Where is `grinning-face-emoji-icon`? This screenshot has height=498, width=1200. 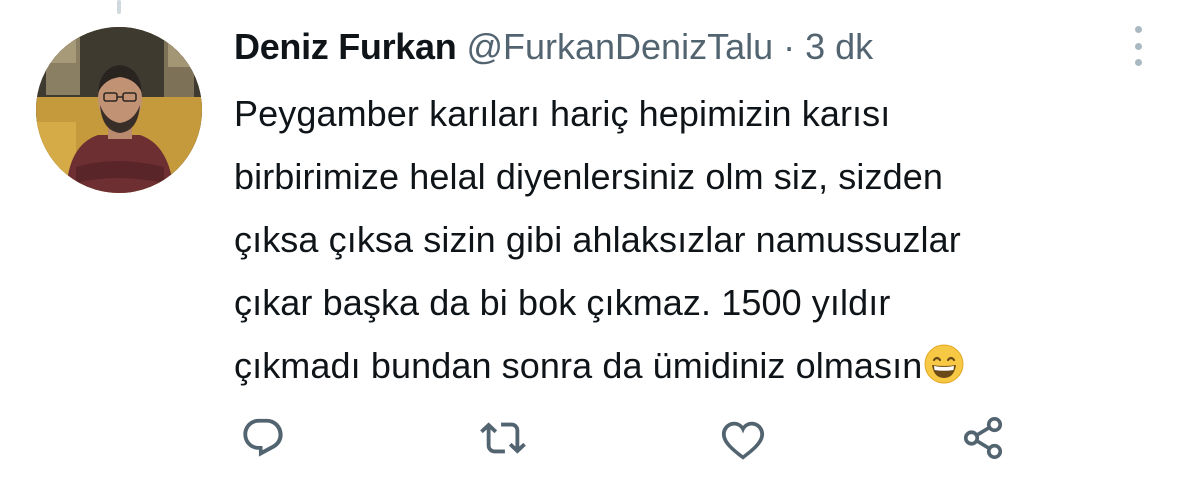
grinning-face-emoji-icon is located at coordinates (944, 364).